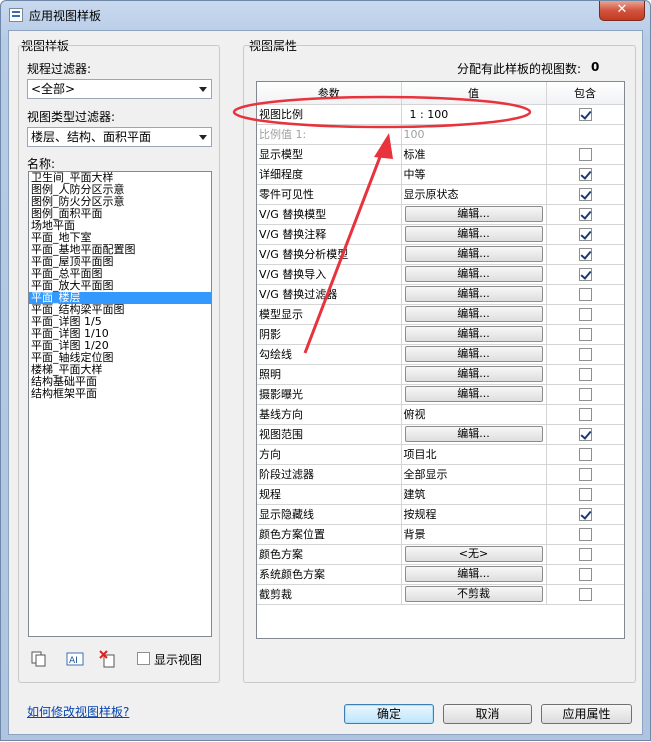  What do you see at coordinates (329, 93) in the screenshot?
I see `header-param: 参数` at bounding box center [329, 93].